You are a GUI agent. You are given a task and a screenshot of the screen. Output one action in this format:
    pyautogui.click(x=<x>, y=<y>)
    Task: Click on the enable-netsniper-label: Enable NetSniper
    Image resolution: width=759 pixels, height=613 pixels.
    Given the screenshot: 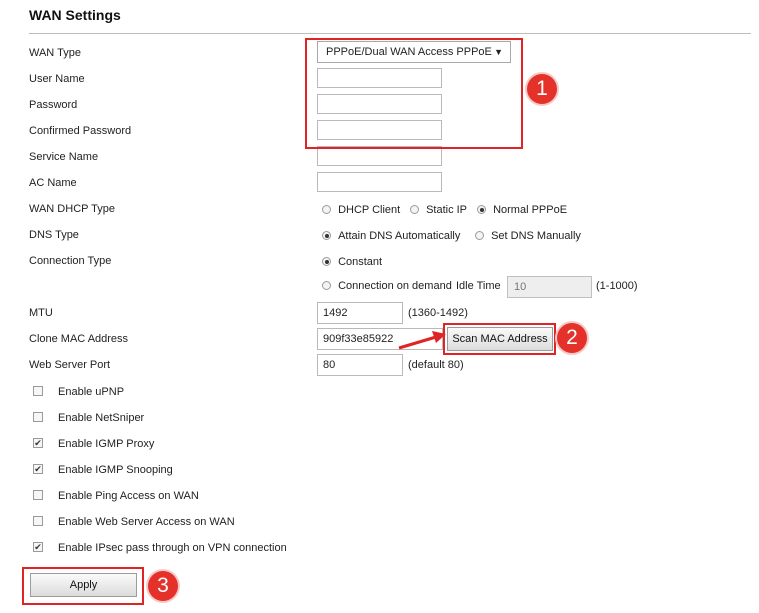 What is the action you would take?
    pyautogui.click(x=101, y=418)
    